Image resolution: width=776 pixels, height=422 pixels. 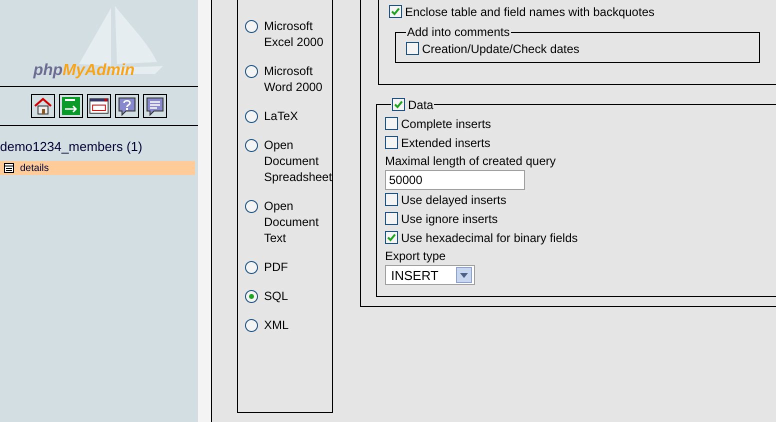 What do you see at coordinates (471, 161) in the screenshot?
I see `field-label: Maximal length of created query` at bounding box center [471, 161].